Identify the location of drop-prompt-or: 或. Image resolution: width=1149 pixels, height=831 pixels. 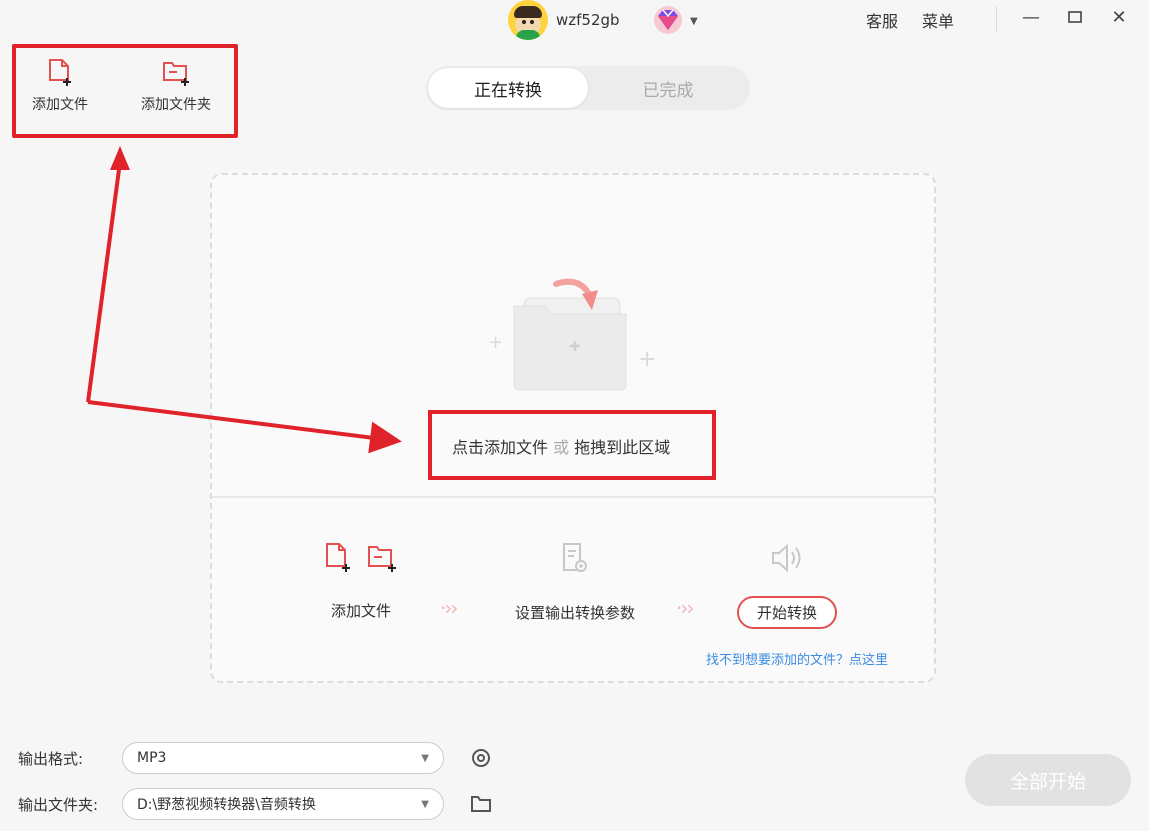
(561, 447).